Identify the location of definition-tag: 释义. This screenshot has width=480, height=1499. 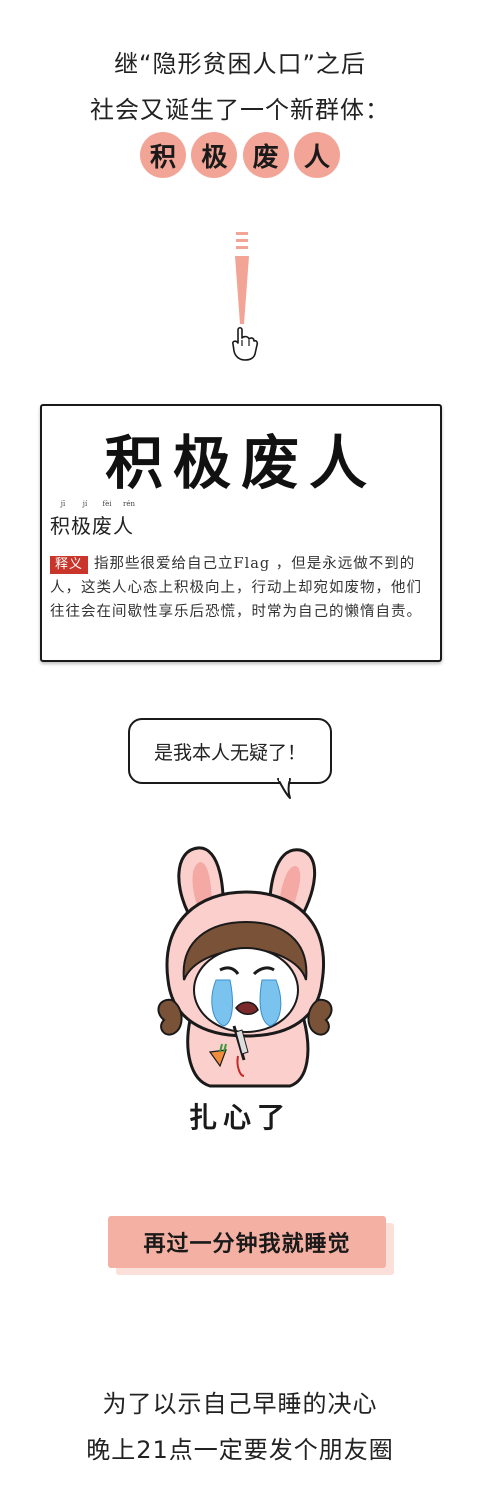
(69, 565).